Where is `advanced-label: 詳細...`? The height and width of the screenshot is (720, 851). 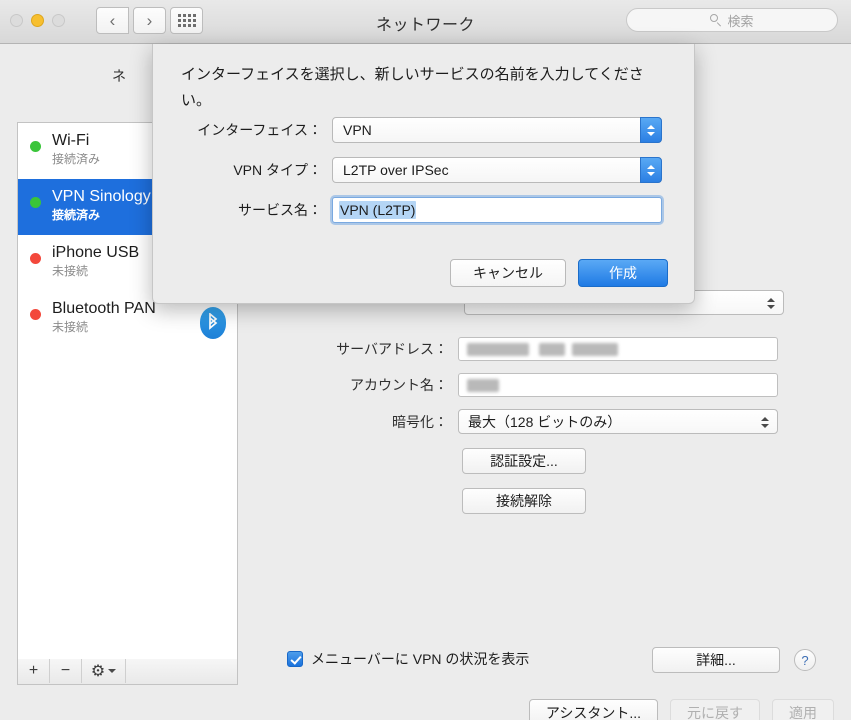
advanced-label: 詳細... is located at coordinates (716, 660).